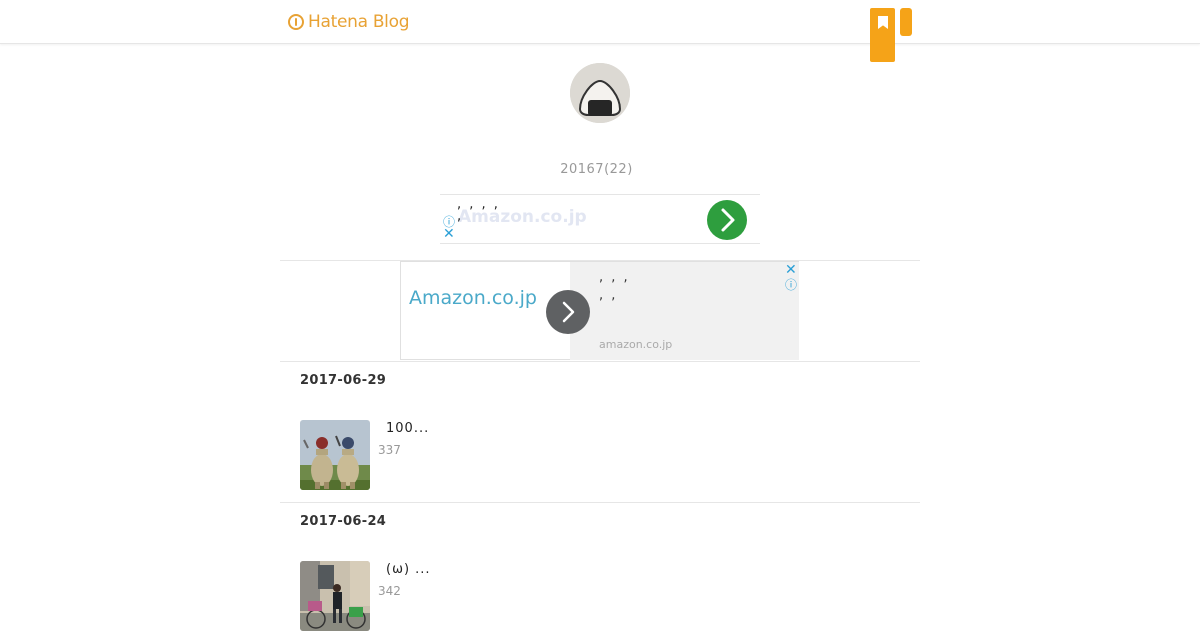 The height and width of the screenshot is (631, 1200). I want to click on close-icon: ✕, so click(449, 234).